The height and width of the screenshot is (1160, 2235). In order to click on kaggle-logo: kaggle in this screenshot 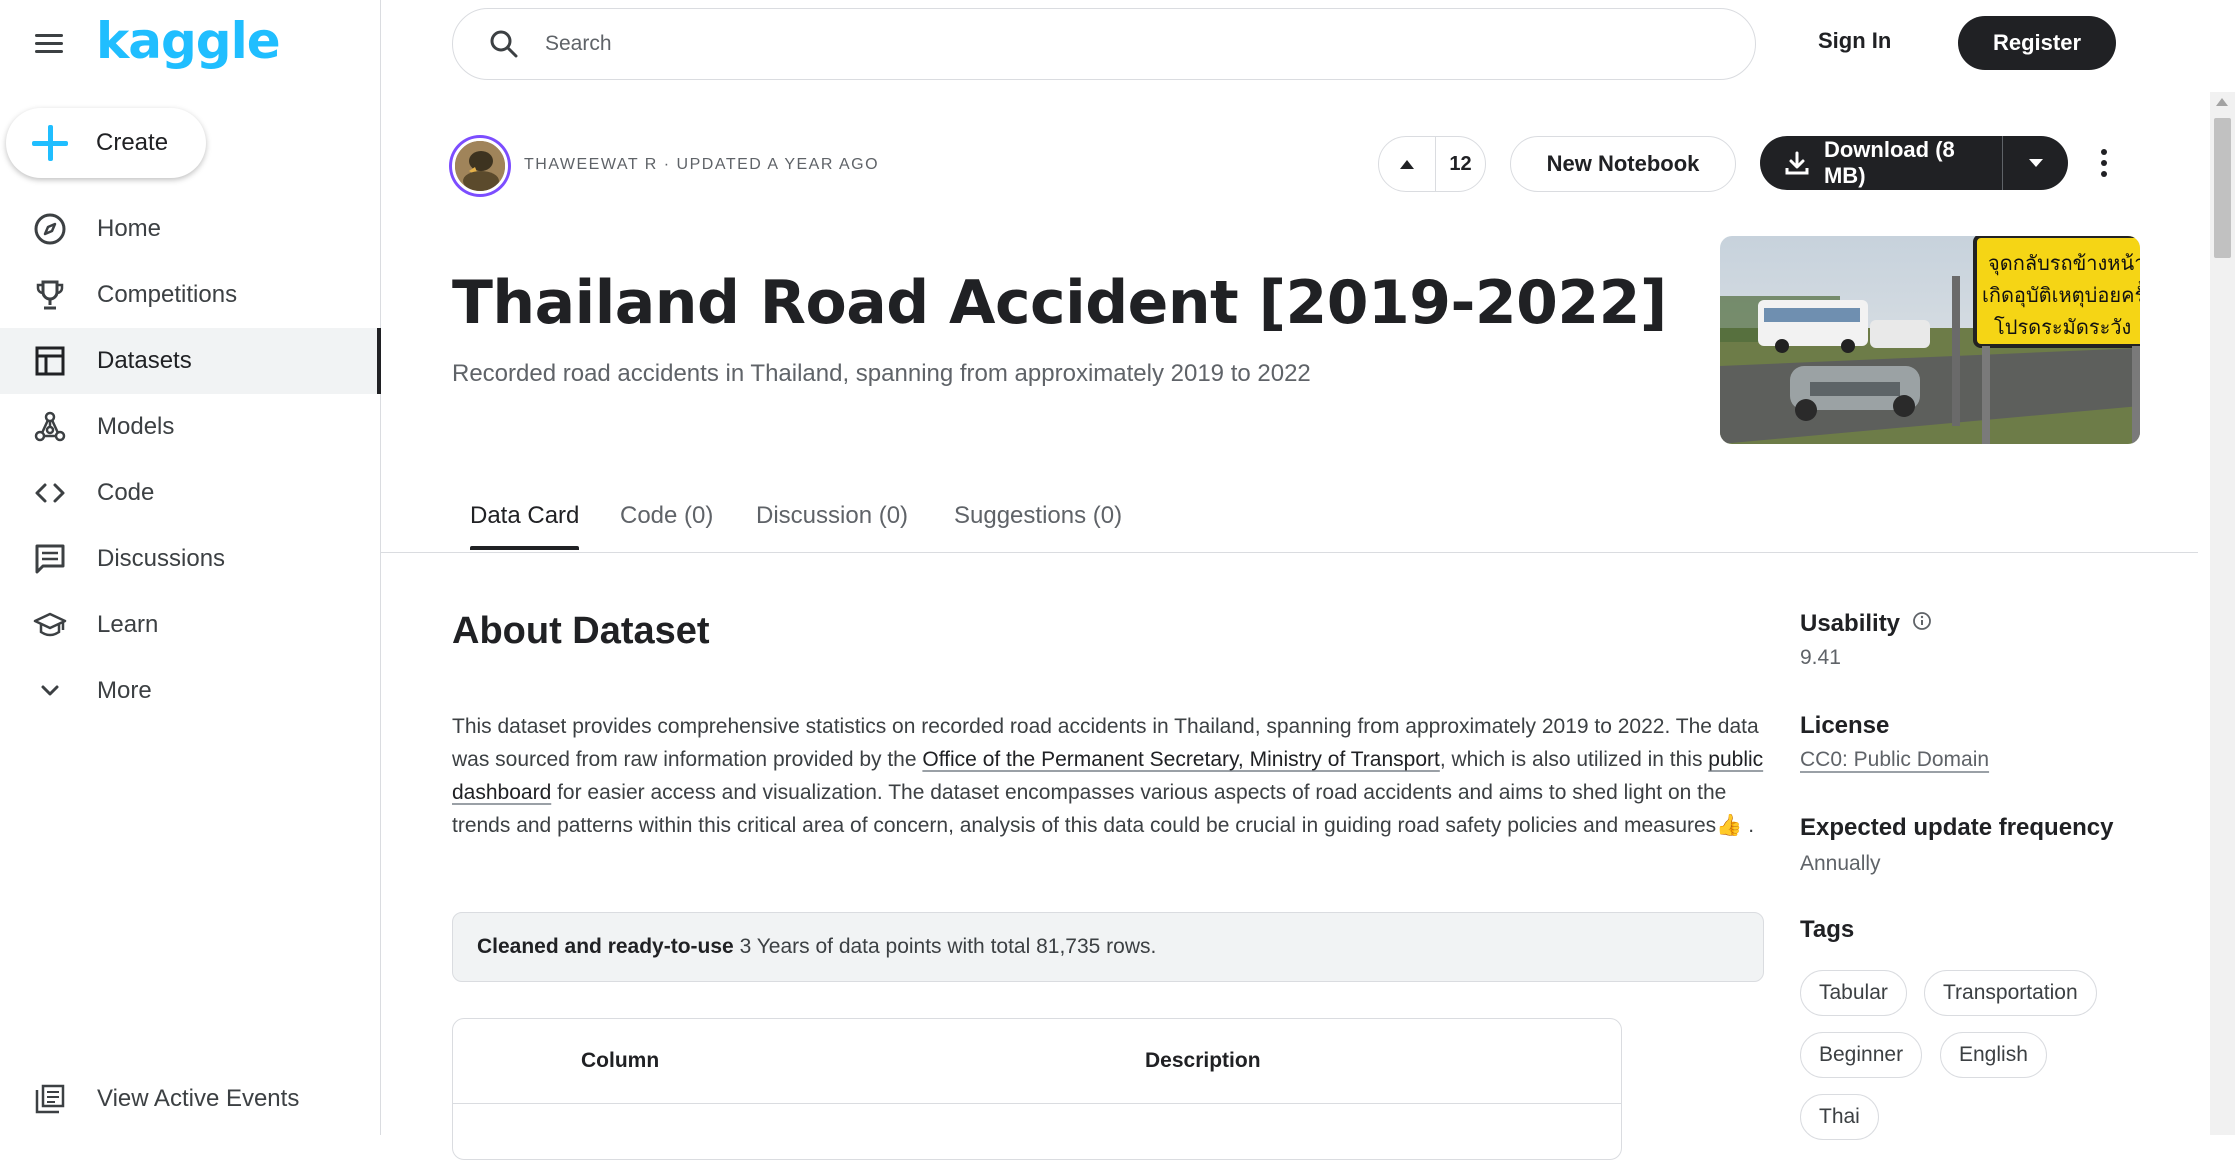, I will do `click(188, 41)`.